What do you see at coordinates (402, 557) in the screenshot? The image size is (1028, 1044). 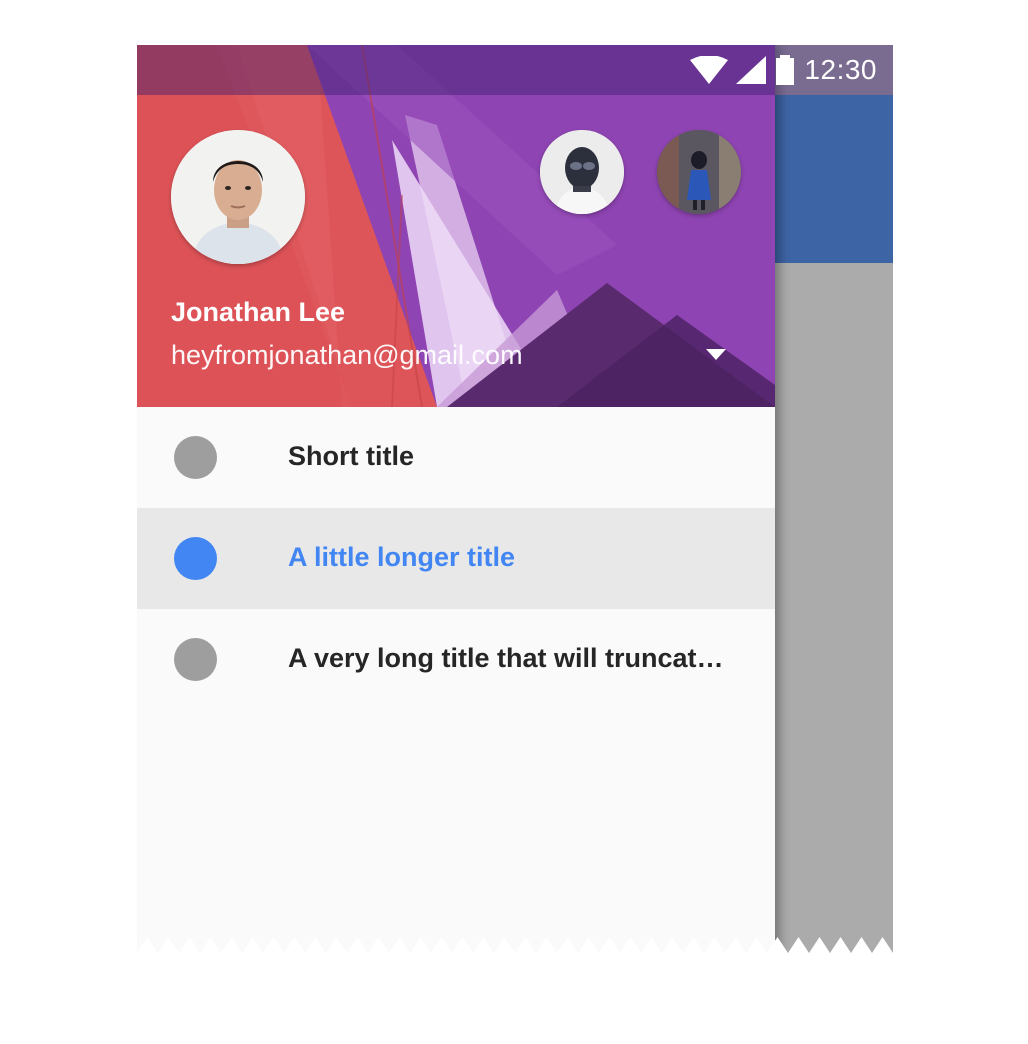 I see `nav-item-label: A little longer title` at bounding box center [402, 557].